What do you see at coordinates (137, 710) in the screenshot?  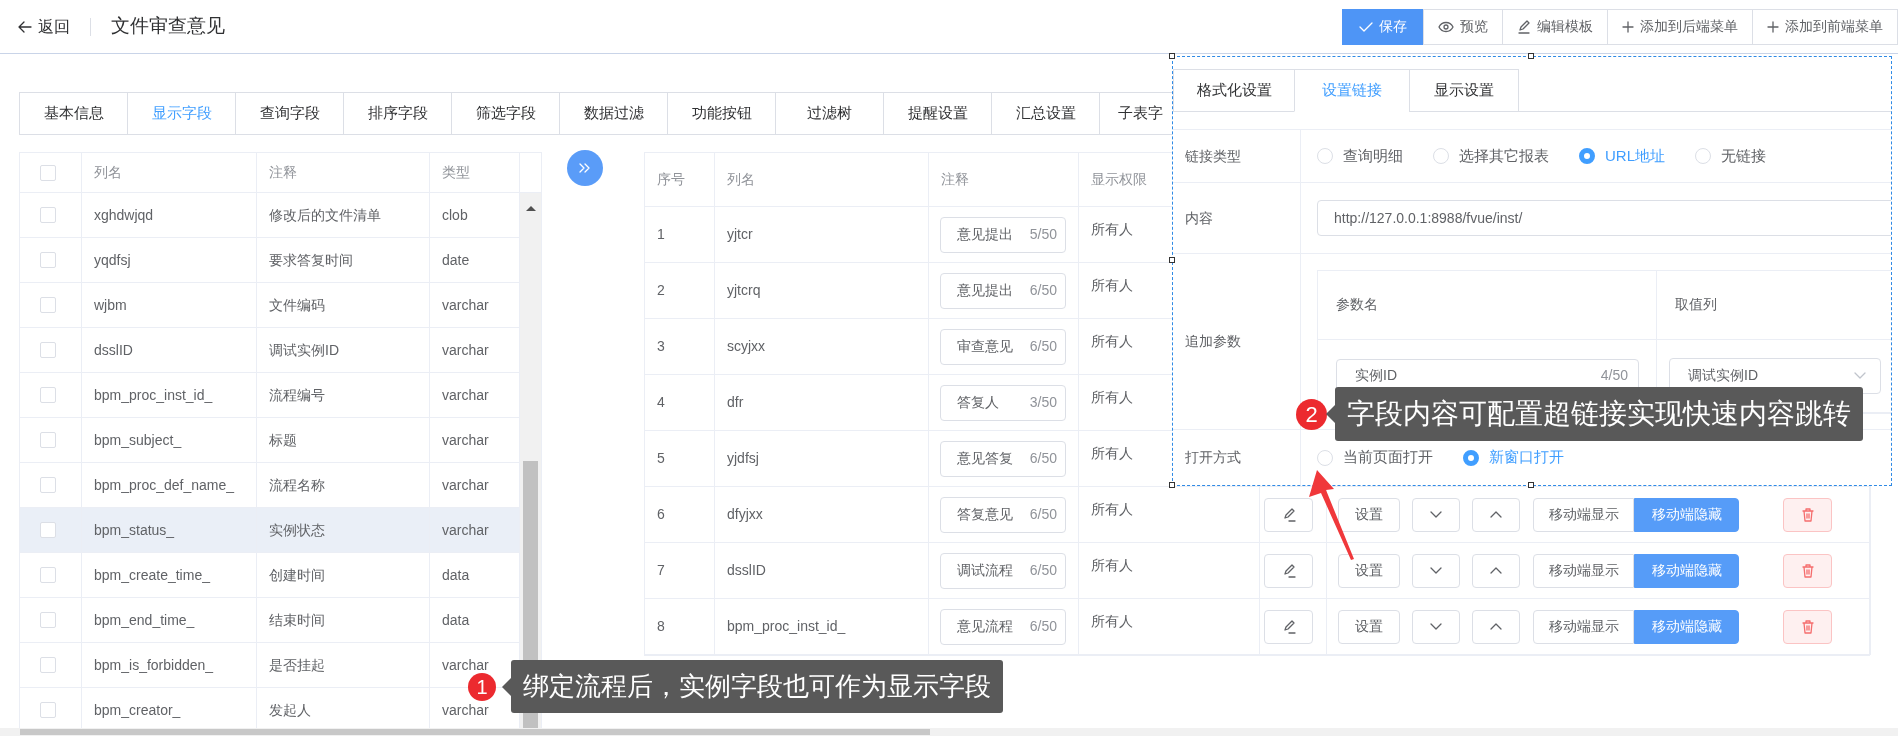 I see `table-cell-text: bpm_creator_` at bounding box center [137, 710].